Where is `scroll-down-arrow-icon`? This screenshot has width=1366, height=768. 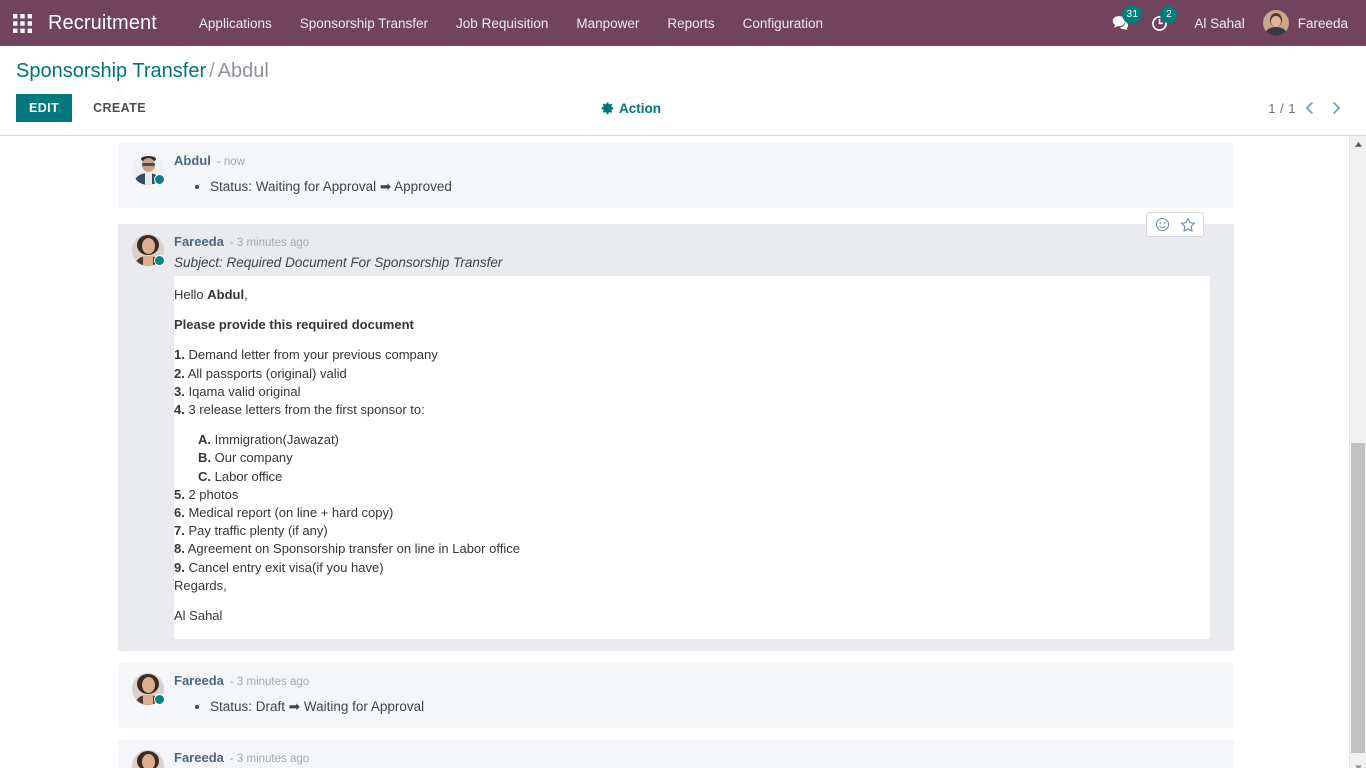
scroll-down-arrow-icon is located at coordinates (1358, 763).